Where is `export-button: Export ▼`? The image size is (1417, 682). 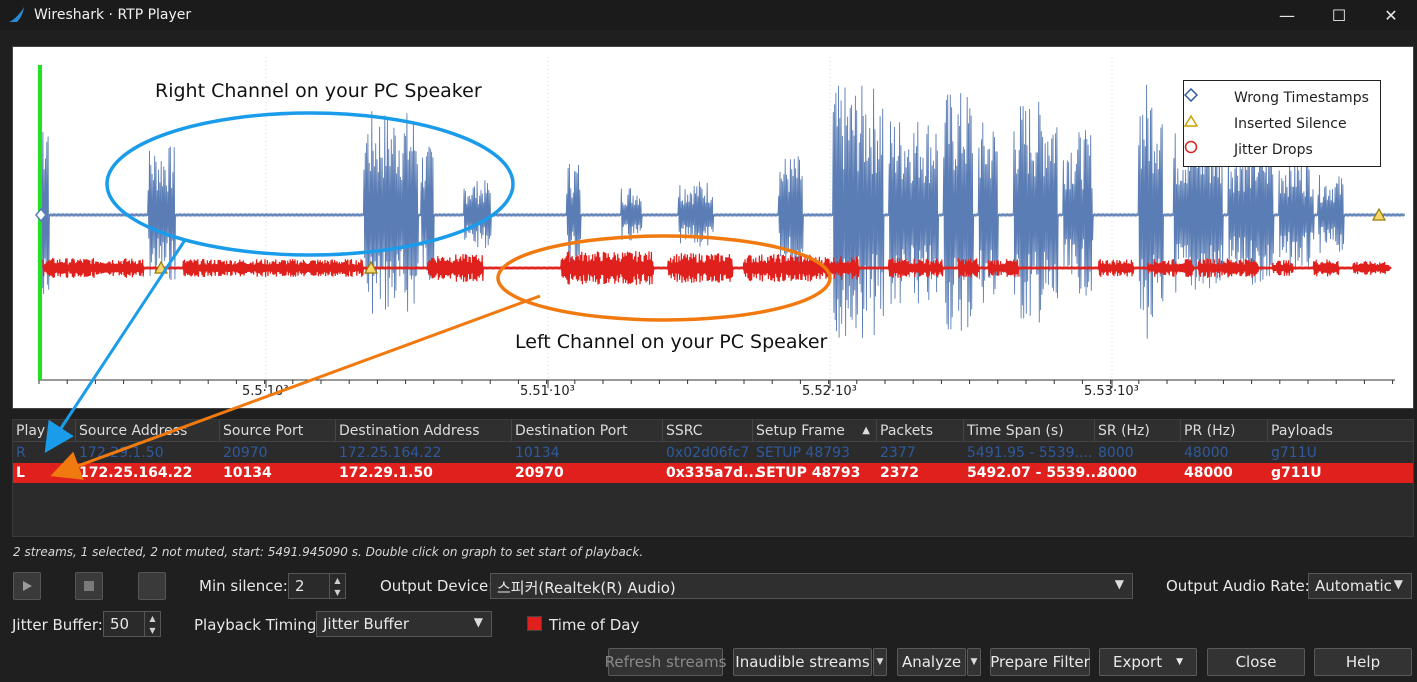 export-button: Export ▼ is located at coordinates (1148, 662).